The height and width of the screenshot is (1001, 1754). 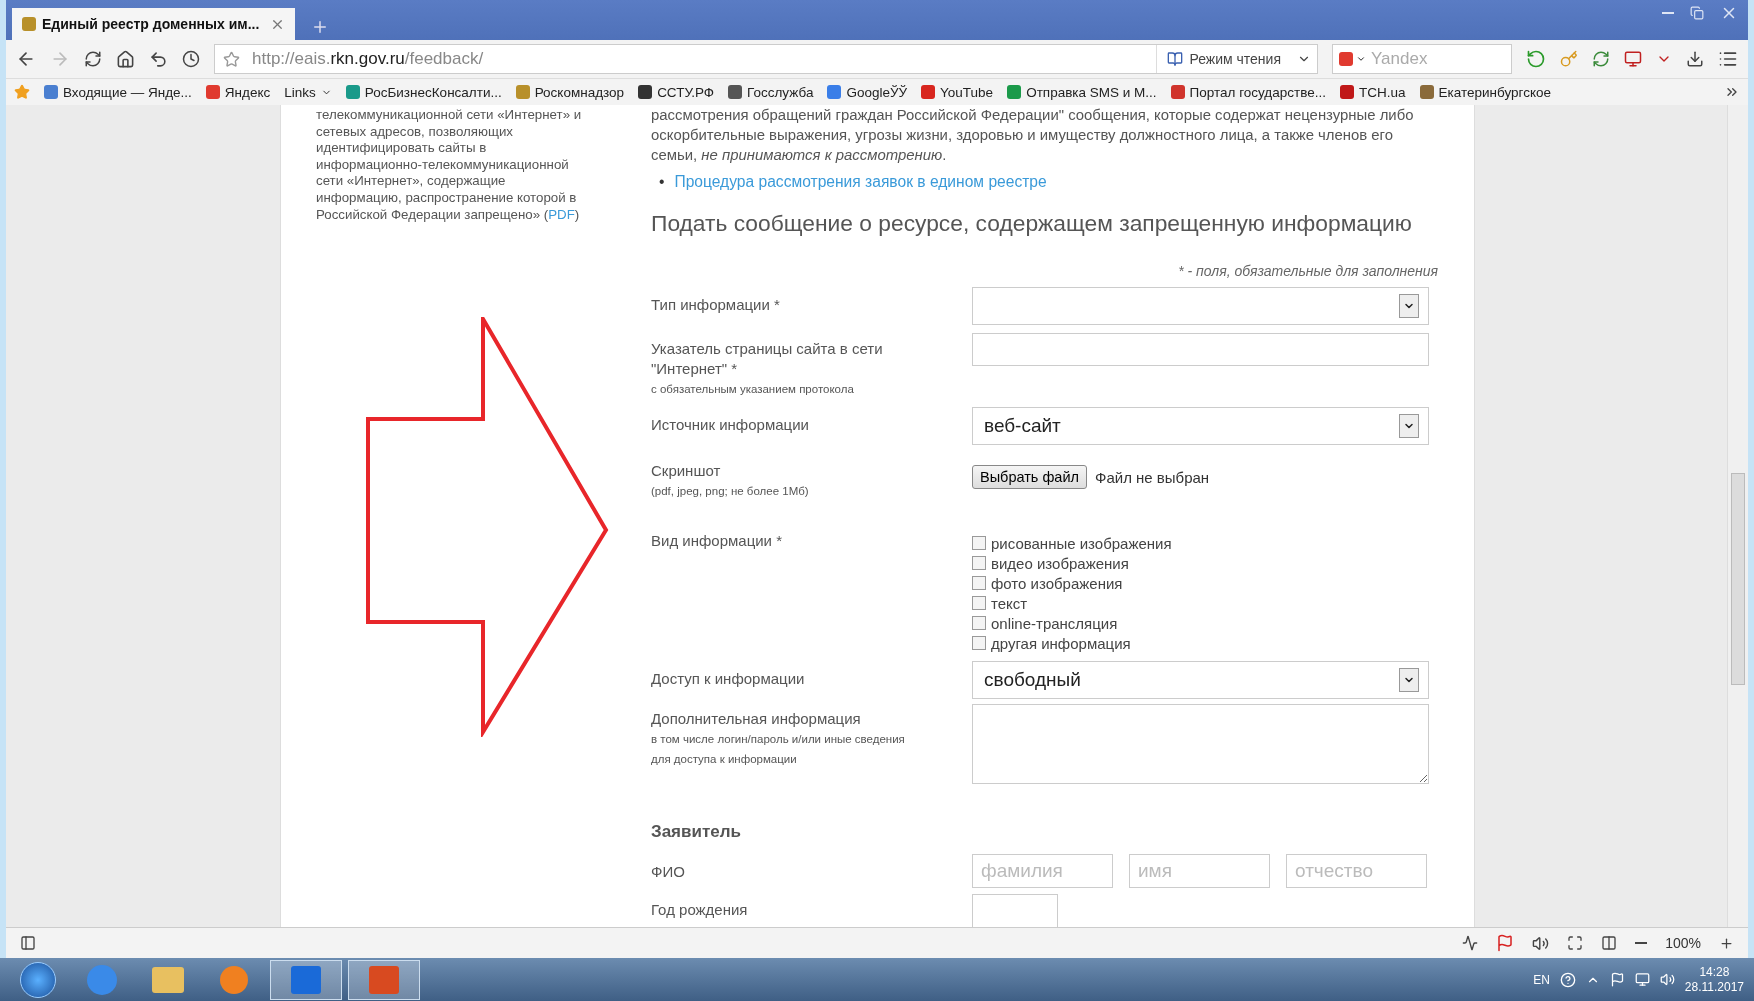 I want to click on undo-button, so click(x=158, y=59).